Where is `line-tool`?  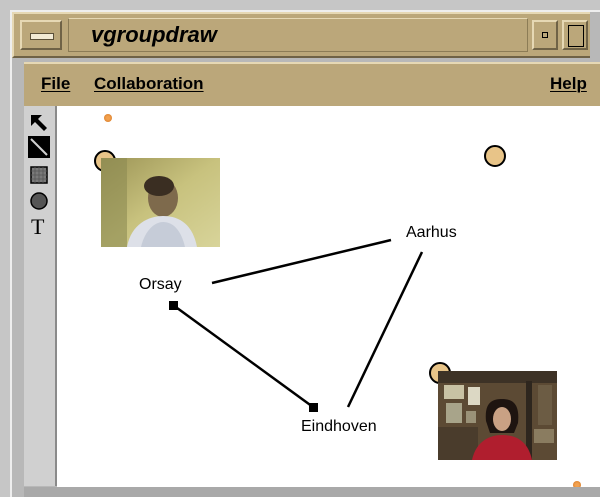 line-tool is located at coordinates (39, 147).